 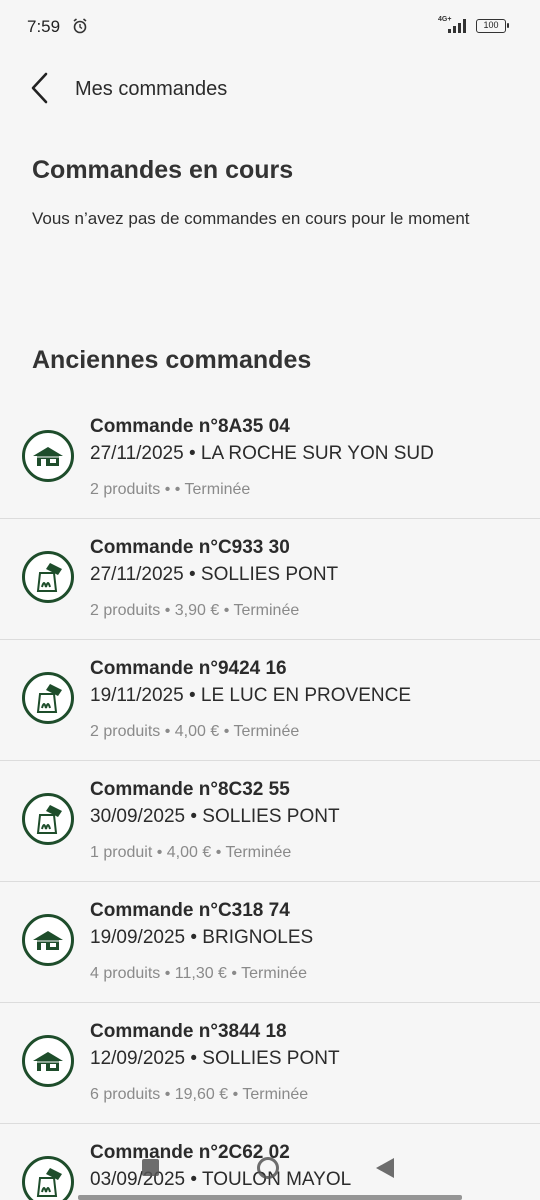 What do you see at coordinates (190, 910) in the screenshot?
I see `order-number: Commande n°C318 74` at bounding box center [190, 910].